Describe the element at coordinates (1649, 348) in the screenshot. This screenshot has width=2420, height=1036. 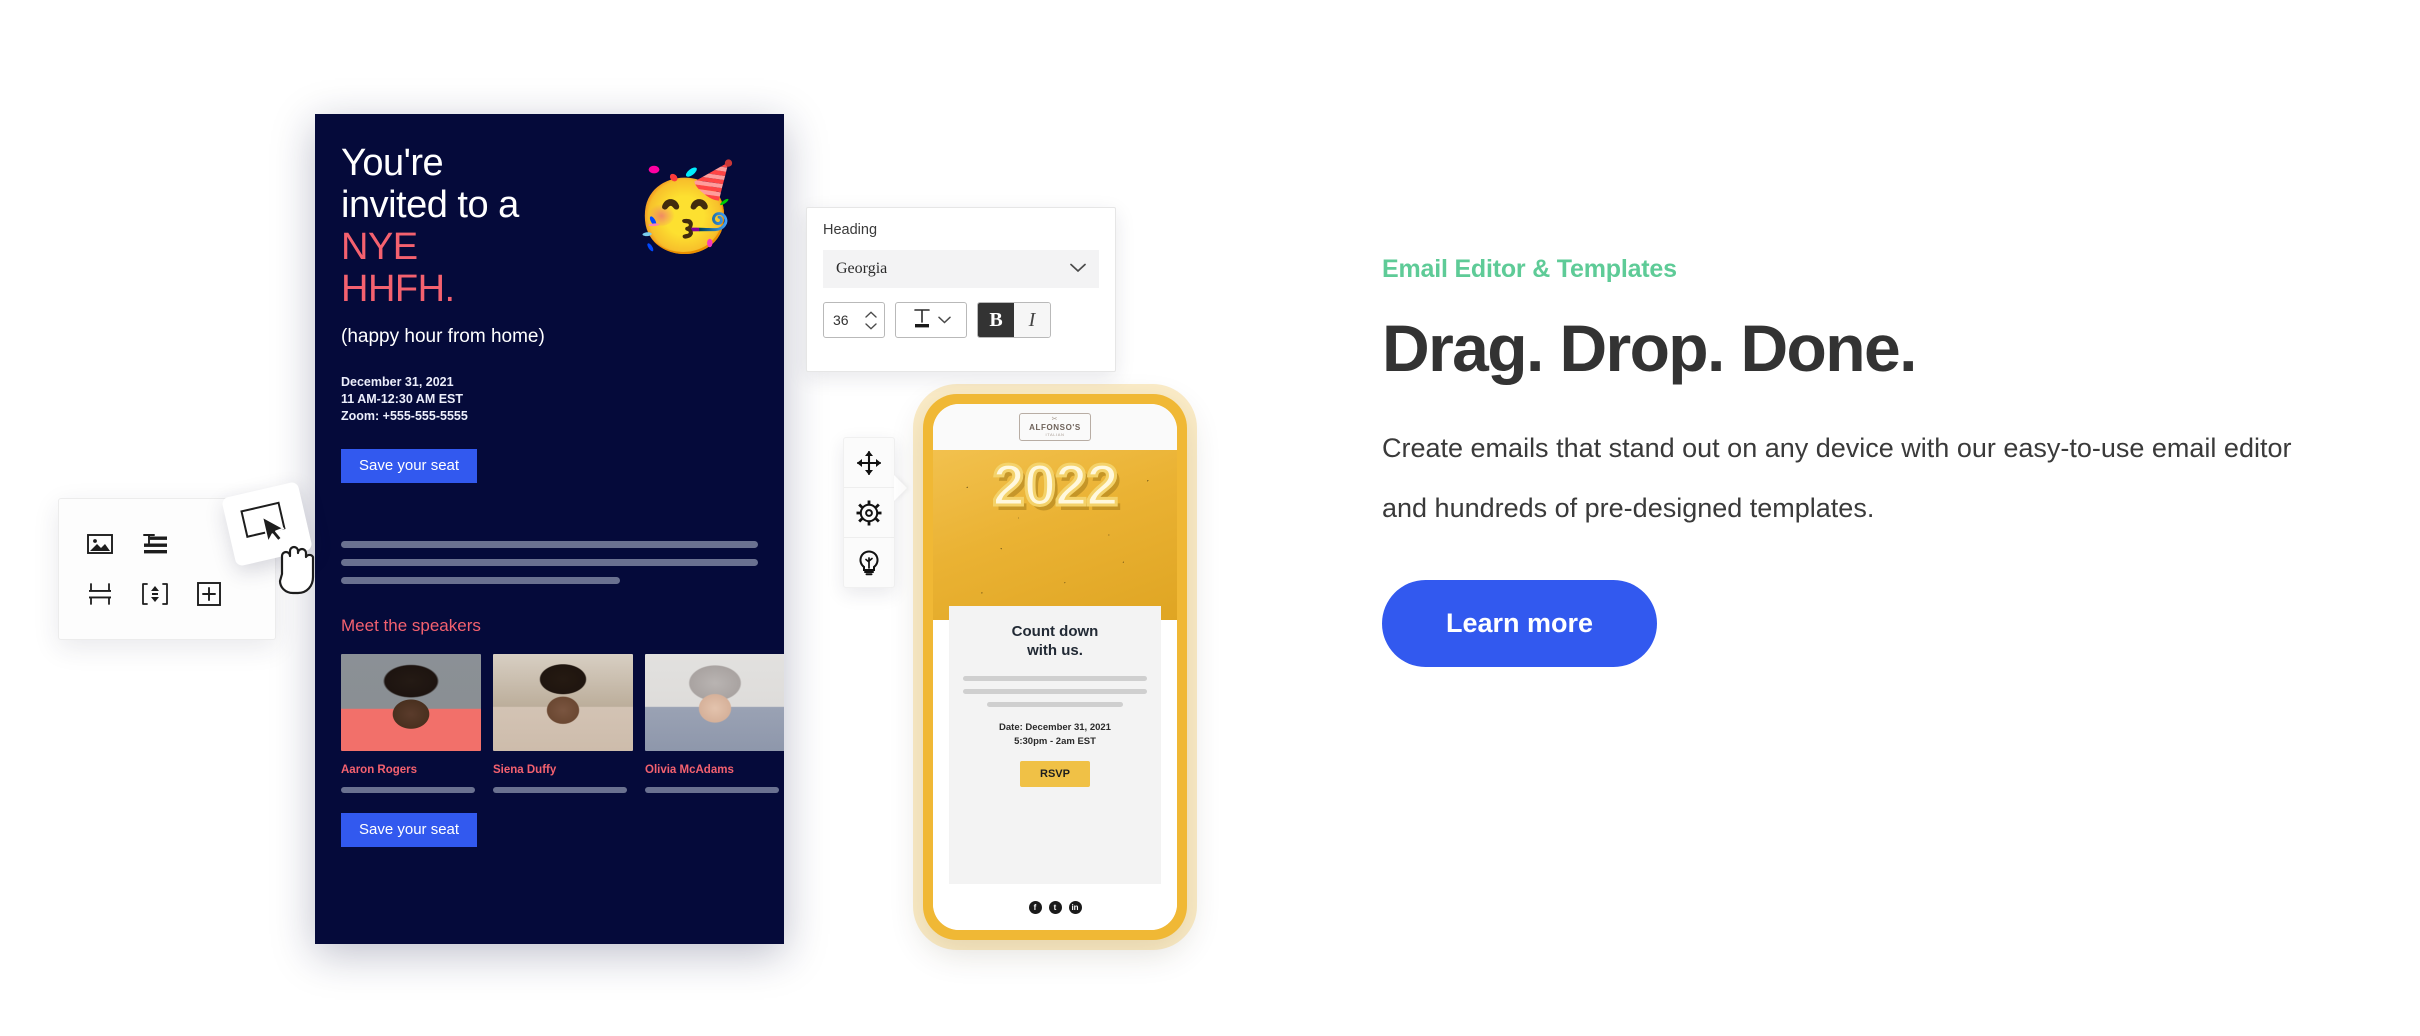
I see `page-title: Drag. Drop. Done.` at that location.